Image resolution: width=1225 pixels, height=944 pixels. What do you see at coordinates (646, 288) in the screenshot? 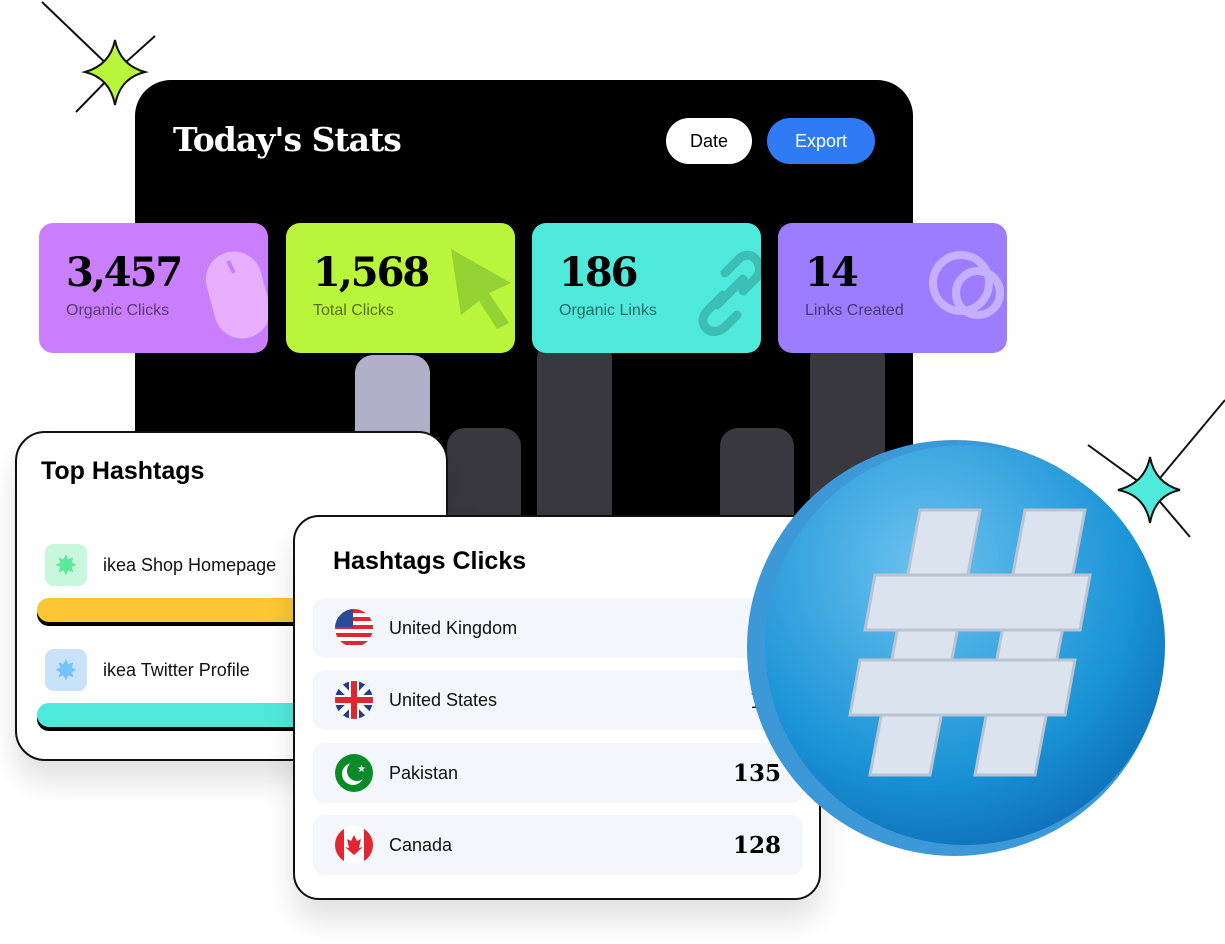
I see `stat-card-organic-links: 186 Organic Links` at bounding box center [646, 288].